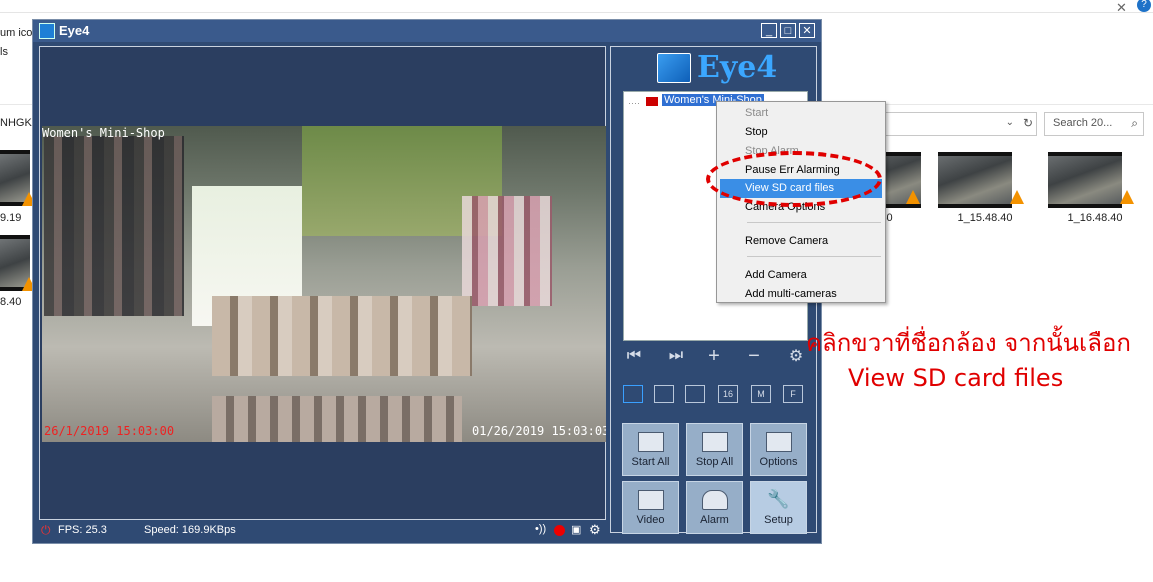 This screenshot has width=1153, height=582. Describe the element at coordinates (714, 356) in the screenshot. I see `add-icon: +` at that location.